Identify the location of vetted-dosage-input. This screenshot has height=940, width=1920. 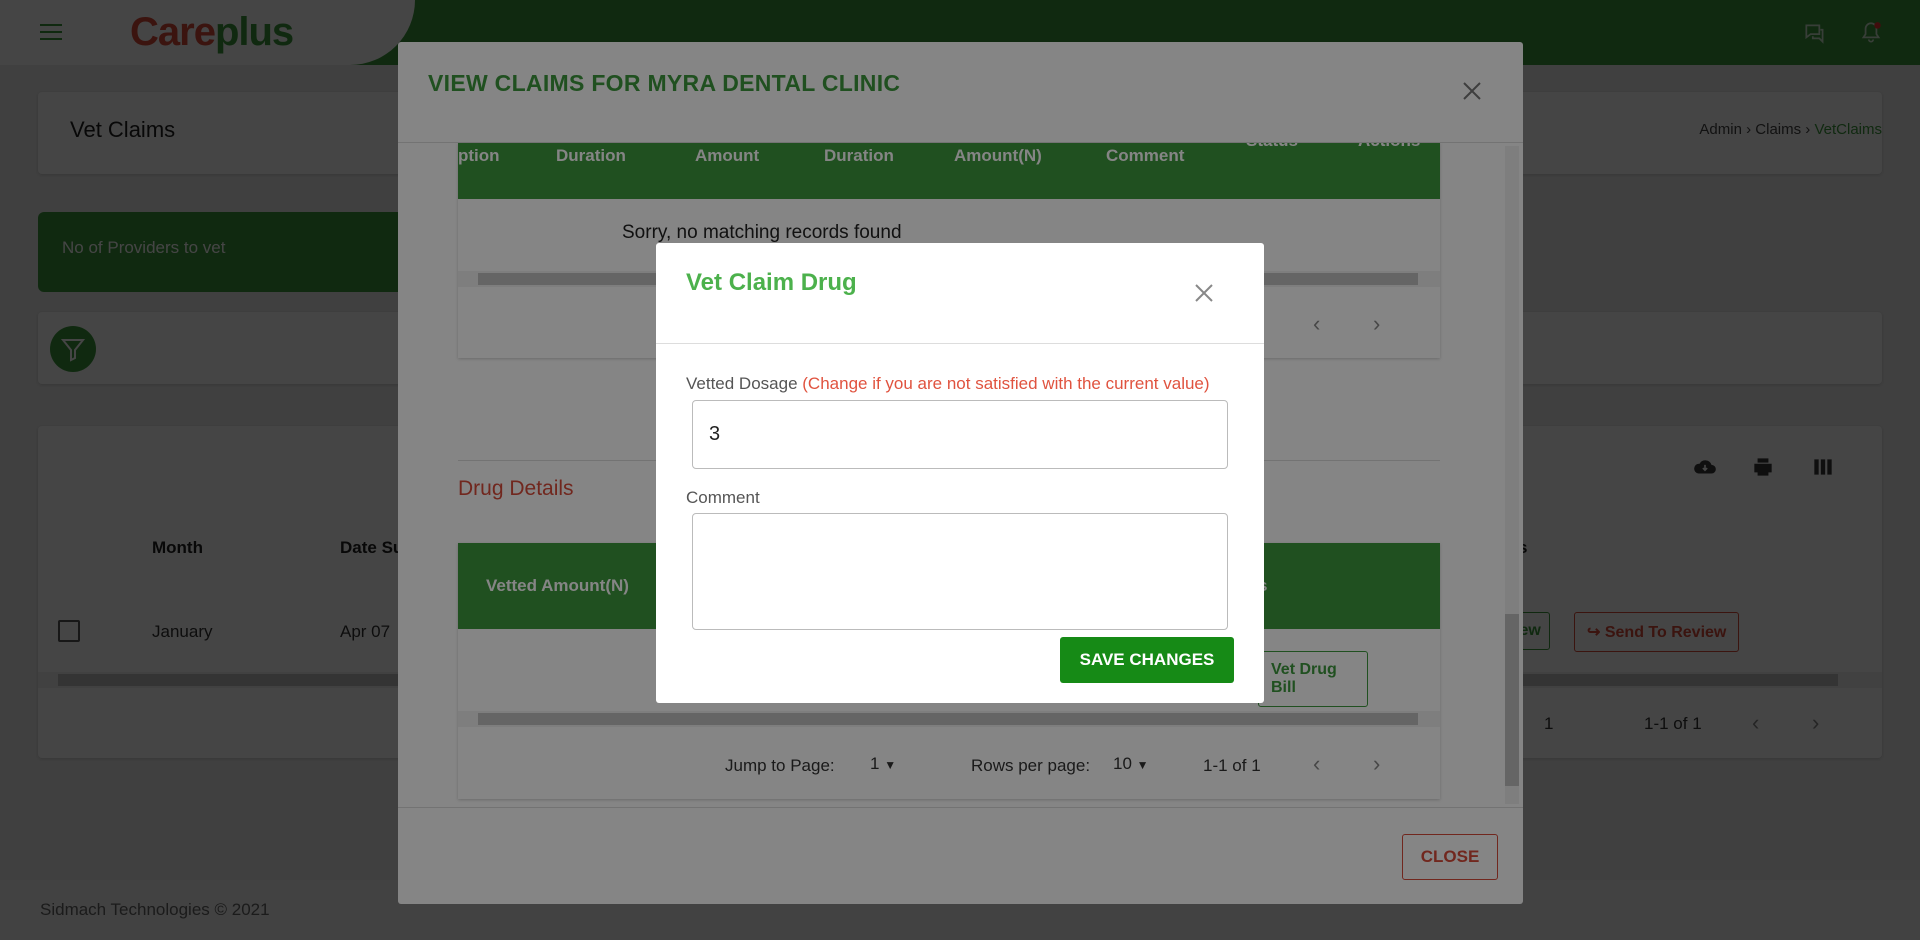
(960, 434).